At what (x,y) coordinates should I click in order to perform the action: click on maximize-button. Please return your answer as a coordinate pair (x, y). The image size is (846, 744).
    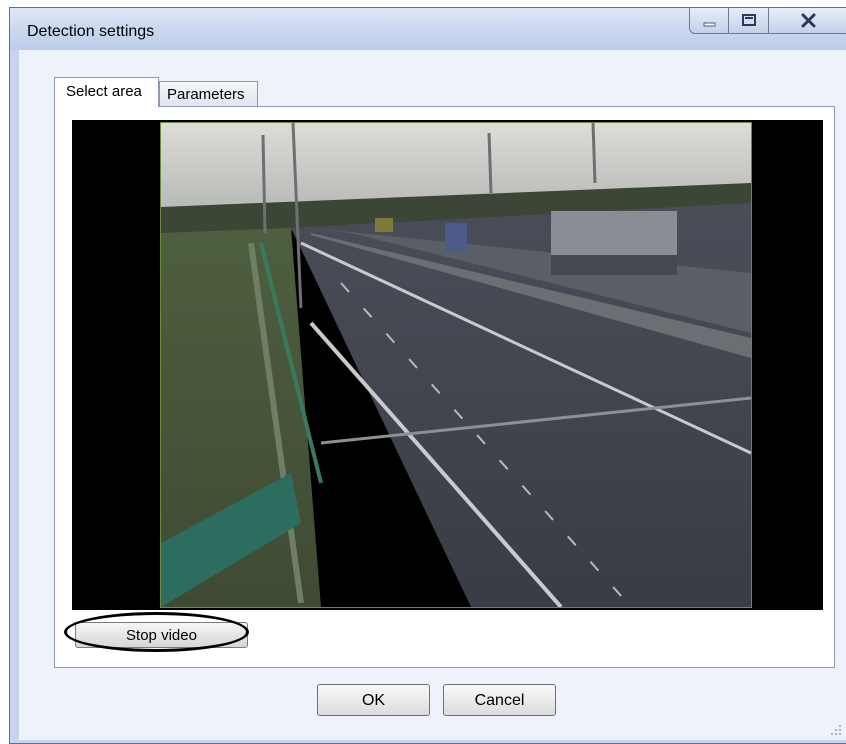
    Looking at the image, I should click on (748, 21).